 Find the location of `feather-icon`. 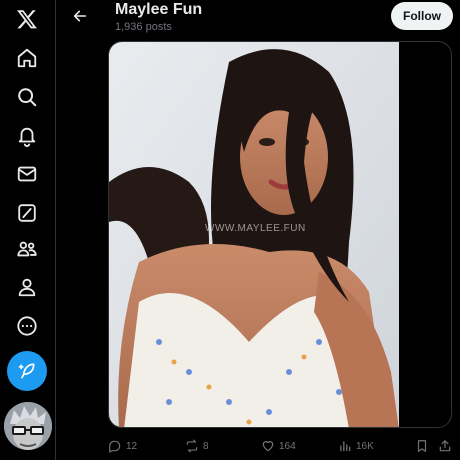

feather-icon is located at coordinates (26, 371).